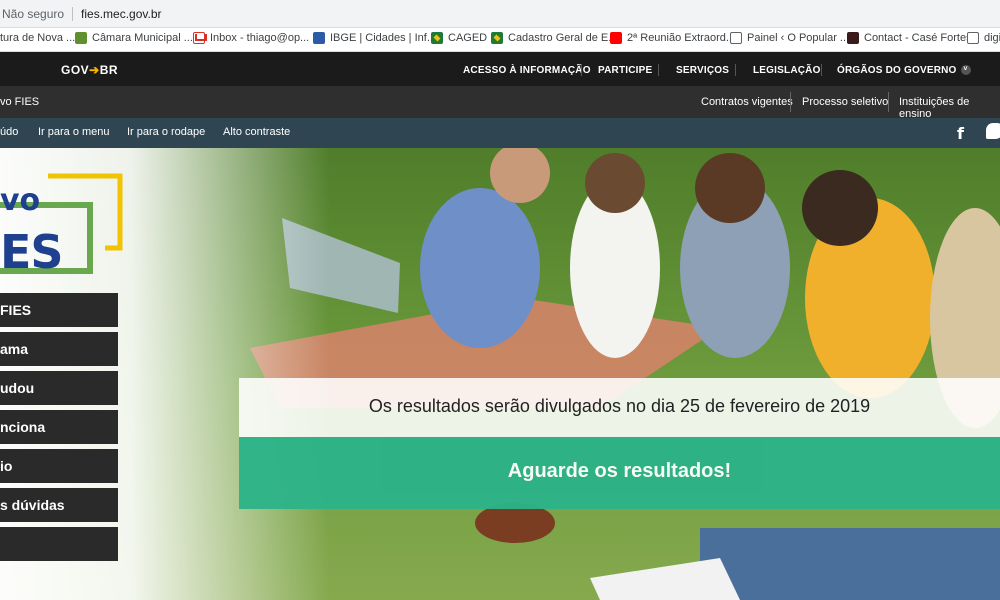 The image size is (1000, 600). Describe the element at coordinates (16, 310) in the screenshot. I see `menu-item-label: FIES` at that location.